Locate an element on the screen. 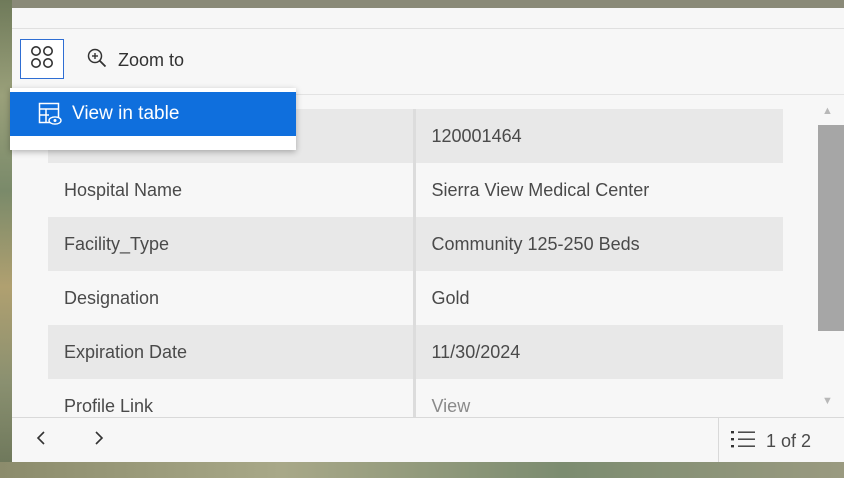 The width and height of the screenshot is (844, 478). actions-menu-popover: View in table is located at coordinates (153, 119).